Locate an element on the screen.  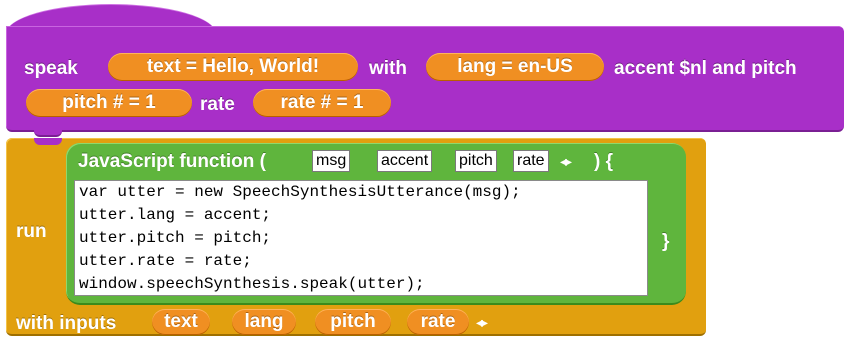
param-rate: rate is located at coordinates (531, 161).